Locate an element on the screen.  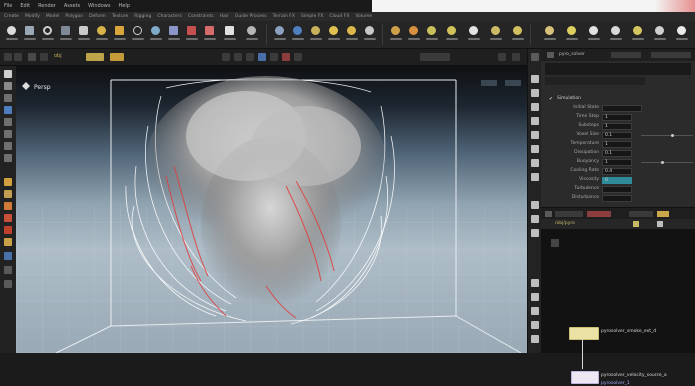
shelf-tab: Texture is located at coordinates (120, 16).